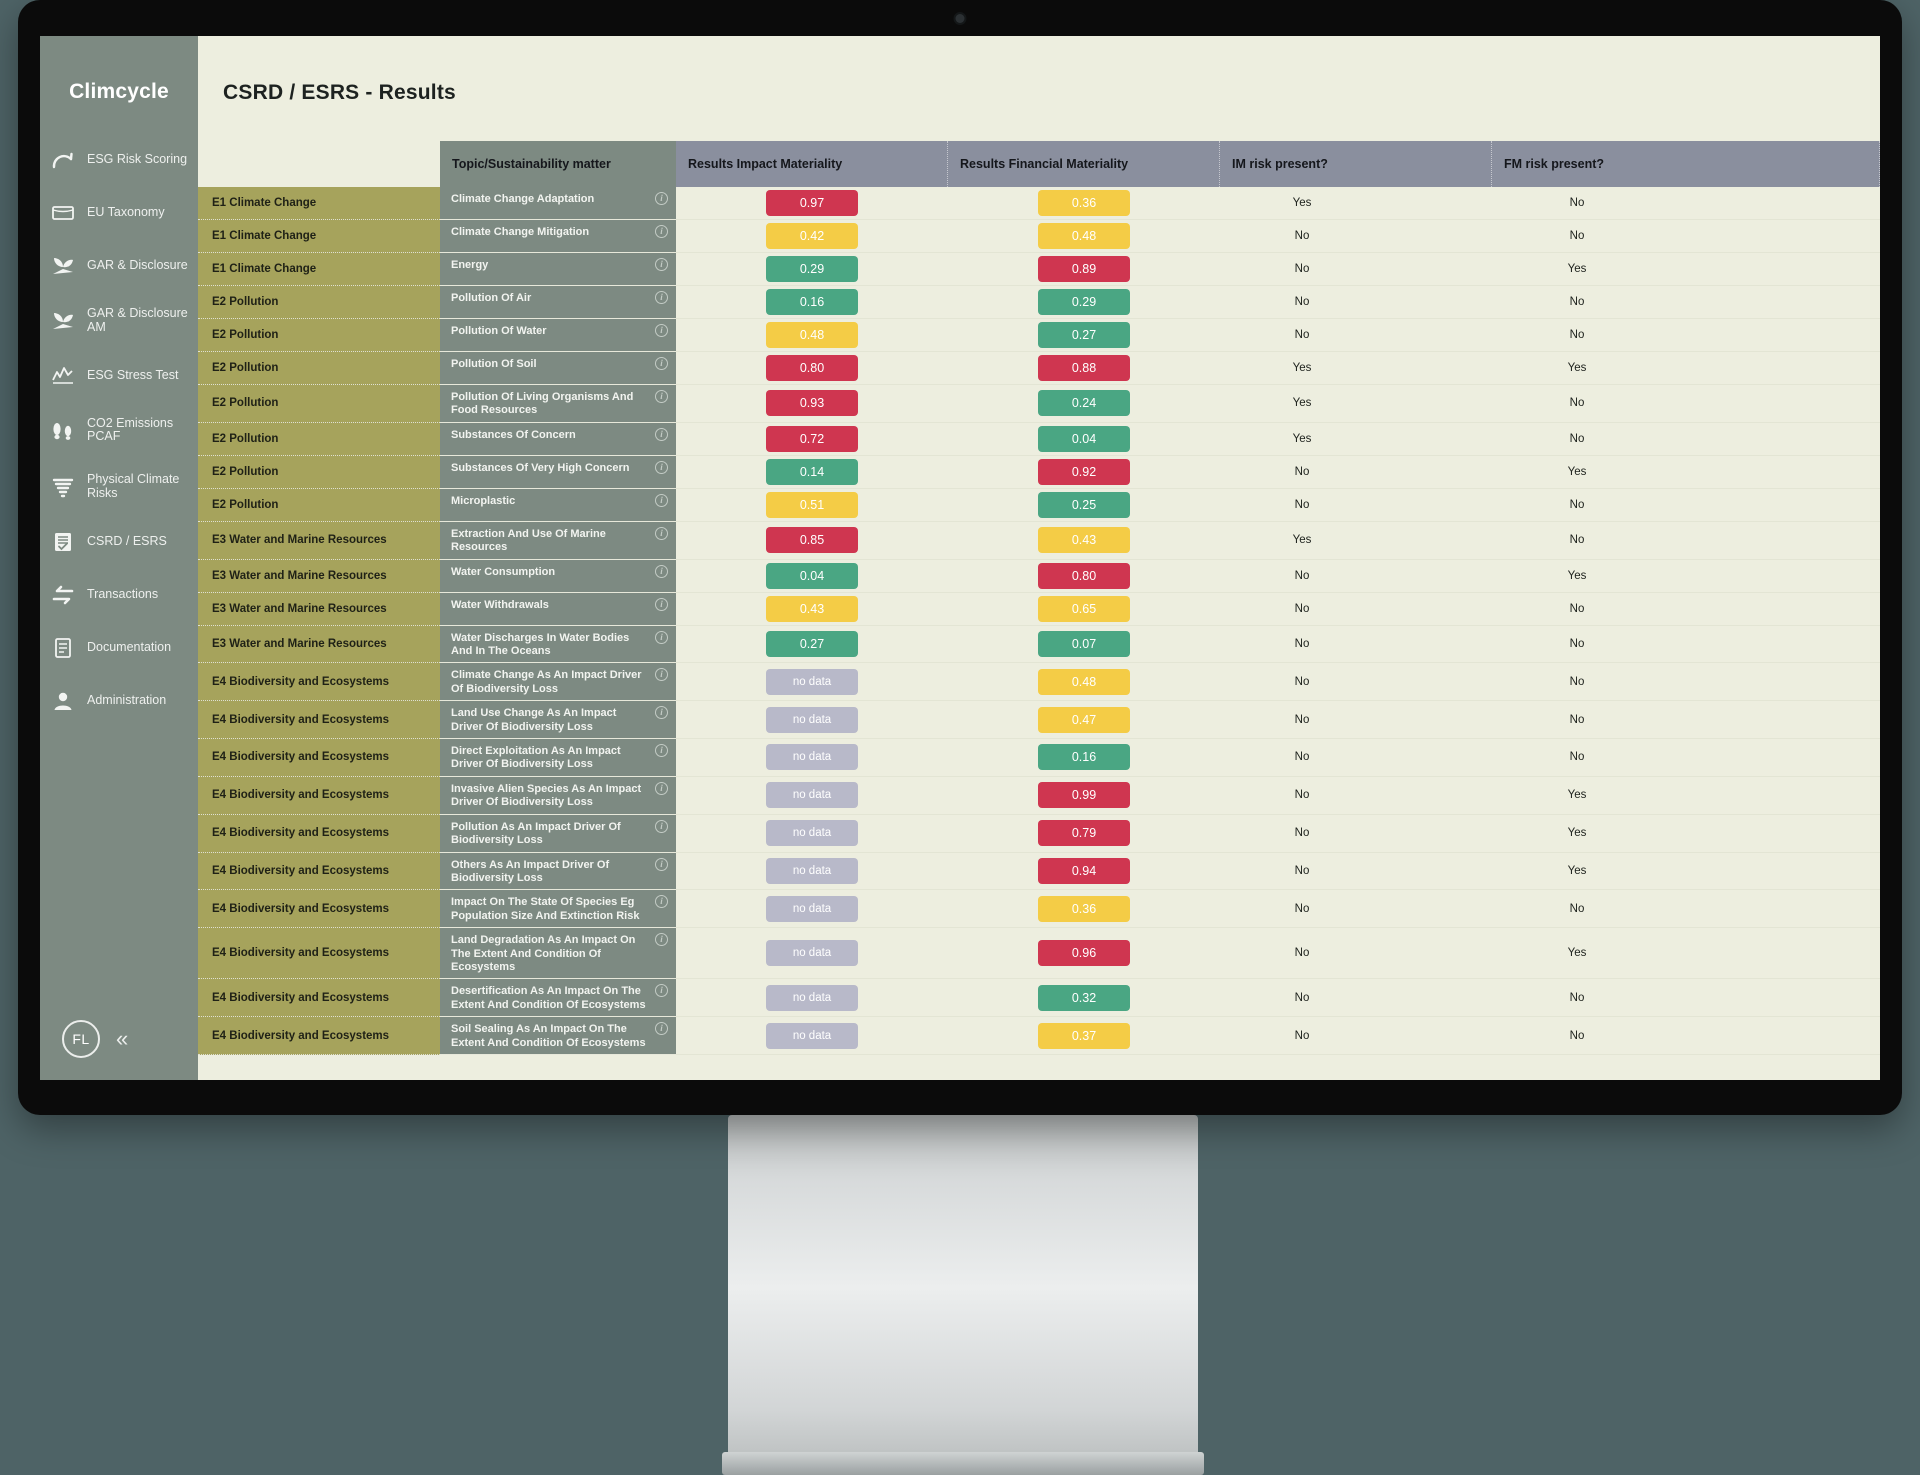  Describe the element at coordinates (63, 487) in the screenshot. I see `tornado-icon` at that location.